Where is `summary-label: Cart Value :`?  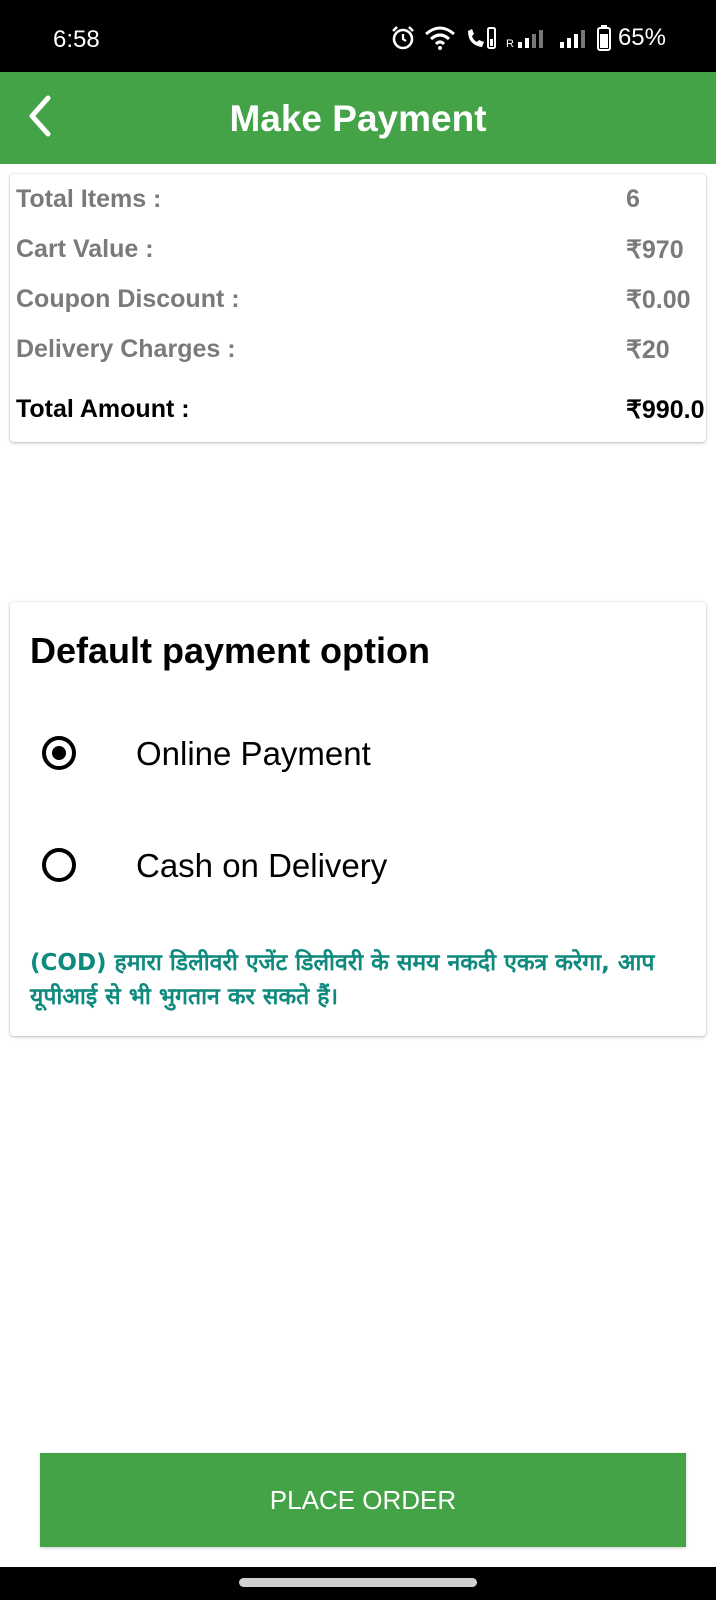
summary-label: Cart Value : is located at coordinates (85, 249).